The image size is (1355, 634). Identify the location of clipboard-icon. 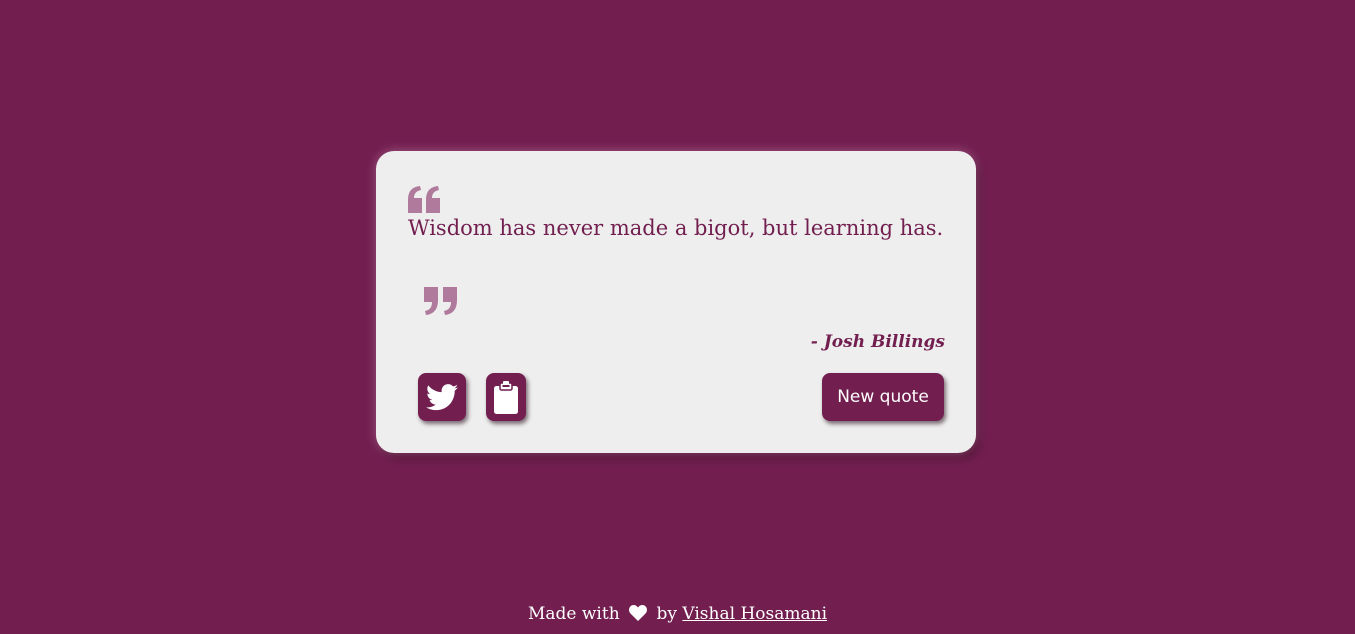
(506, 397).